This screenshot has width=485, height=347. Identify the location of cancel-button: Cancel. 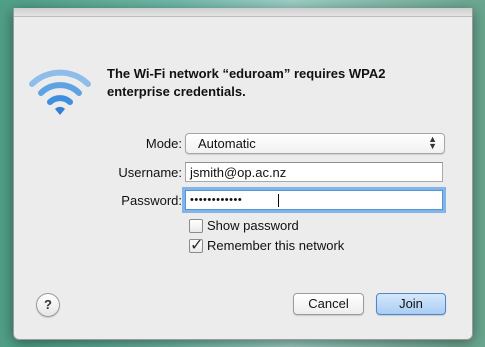
(328, 304).